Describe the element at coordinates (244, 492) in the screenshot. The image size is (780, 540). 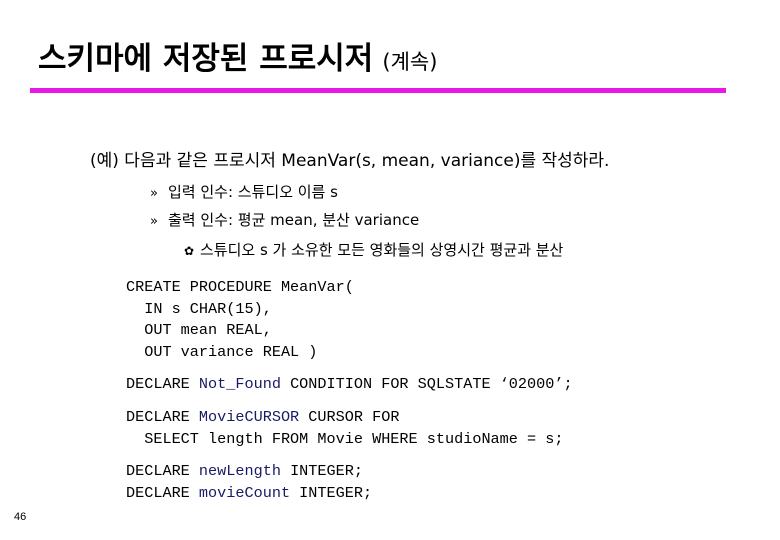
I see `code-identifier: movieCount` at that location.